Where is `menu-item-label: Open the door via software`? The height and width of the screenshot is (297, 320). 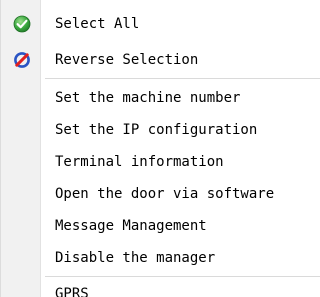 menu-item-label: Open the door via software is located at coordinates (165, 194).